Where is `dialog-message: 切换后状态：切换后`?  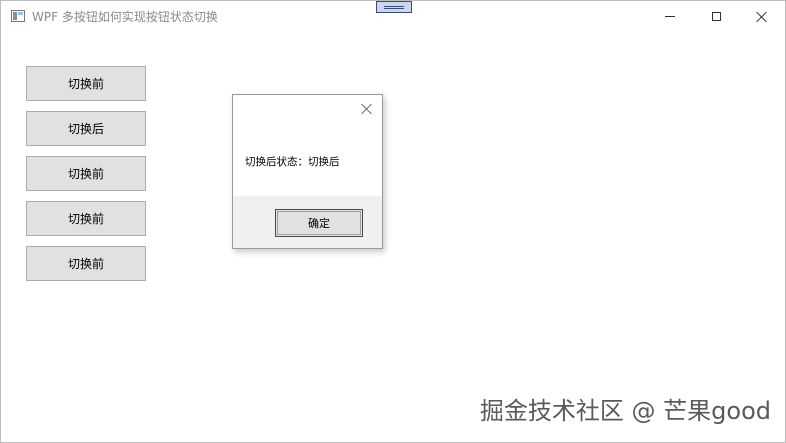 dialog-message: 切换后状态：切换后 is located at coordinates (292, 162).